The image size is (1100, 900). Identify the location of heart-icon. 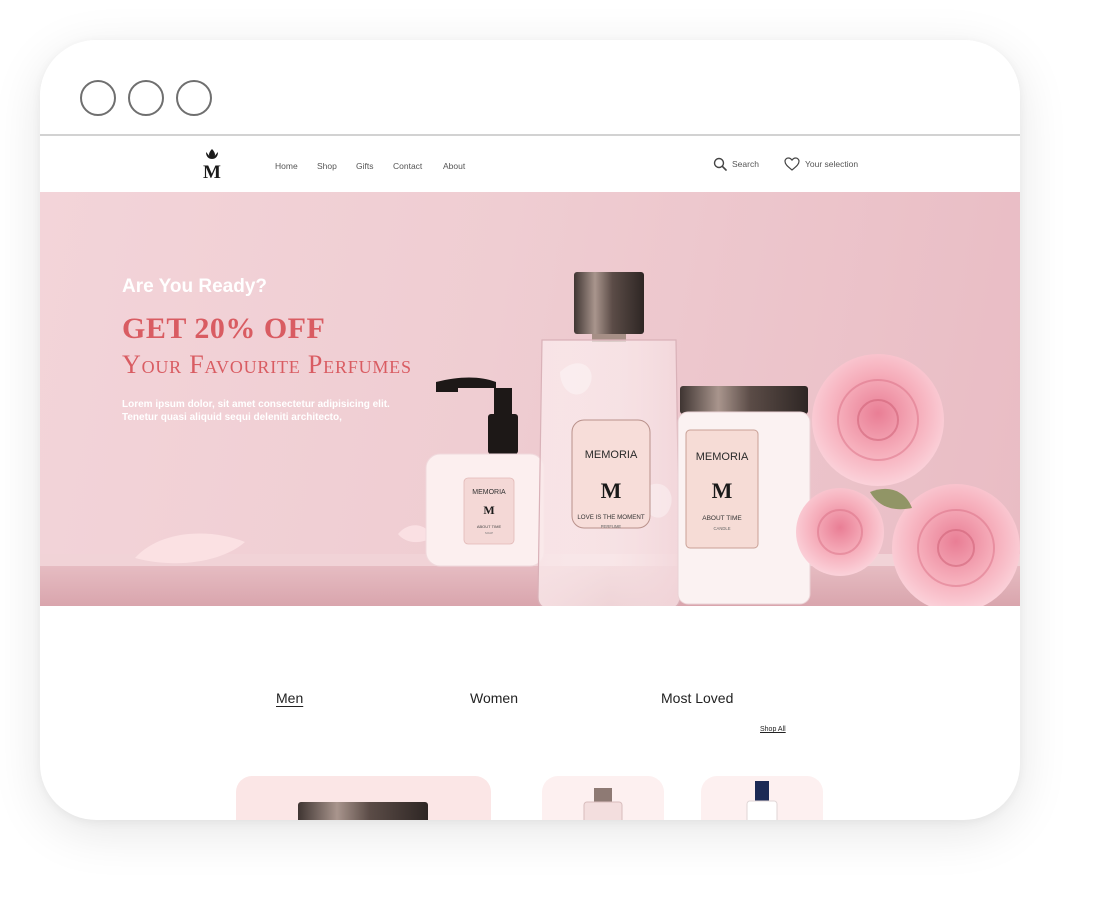
(792, 164).